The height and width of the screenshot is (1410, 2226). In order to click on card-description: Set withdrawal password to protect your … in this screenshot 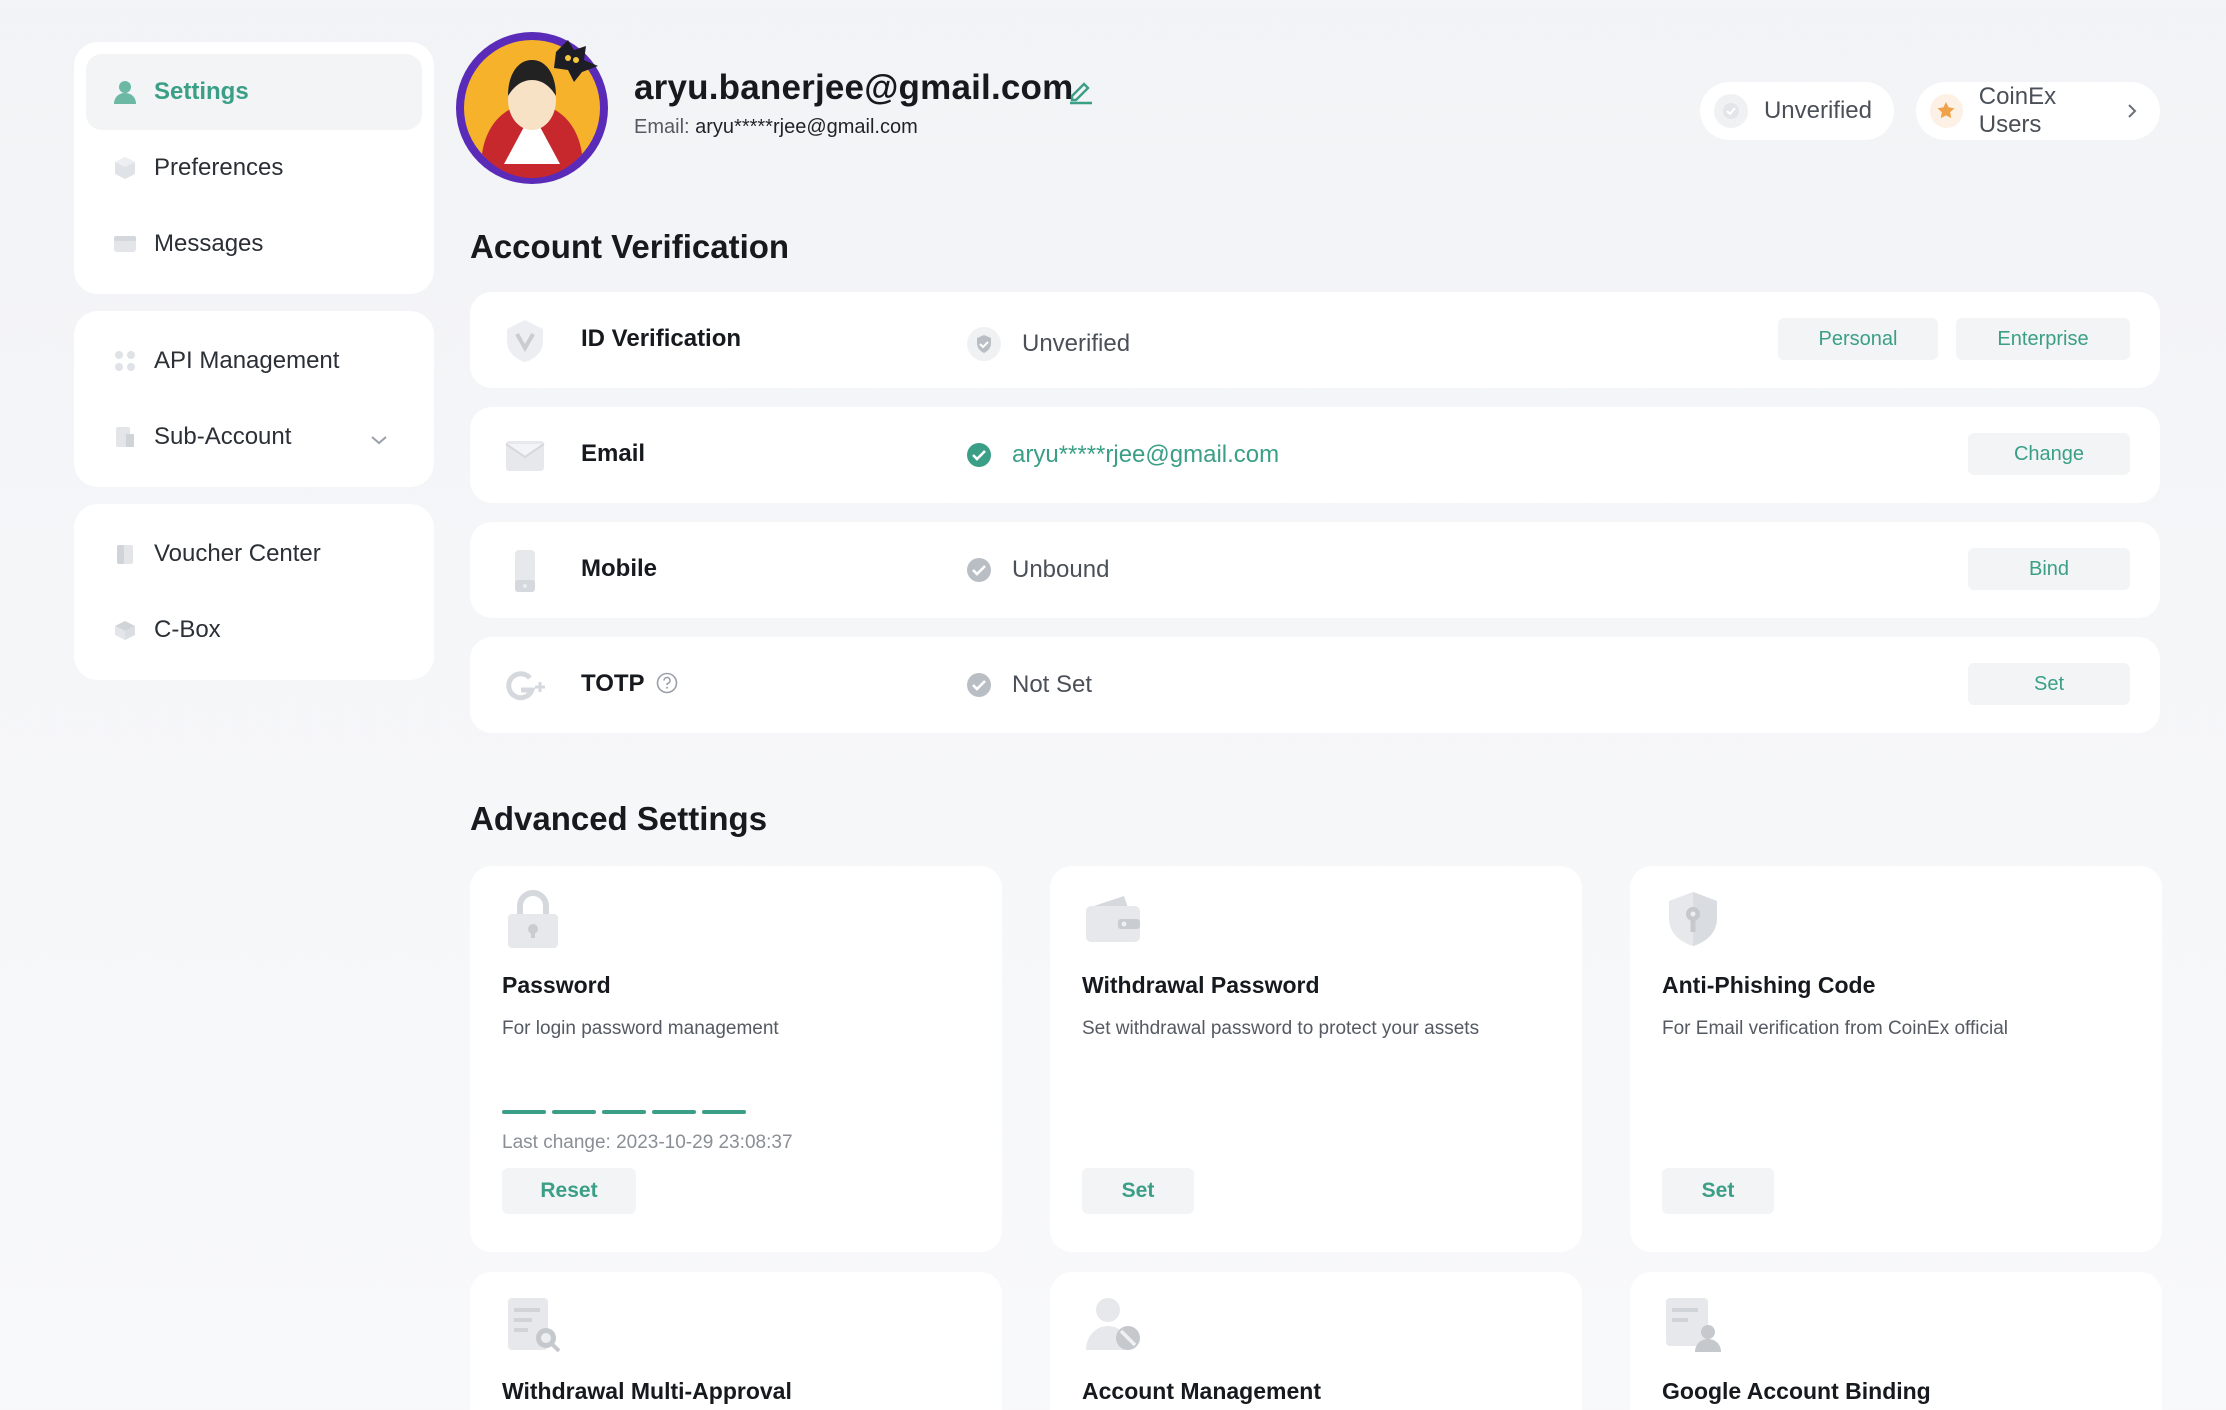, I will do `click(1281, 1028)`.